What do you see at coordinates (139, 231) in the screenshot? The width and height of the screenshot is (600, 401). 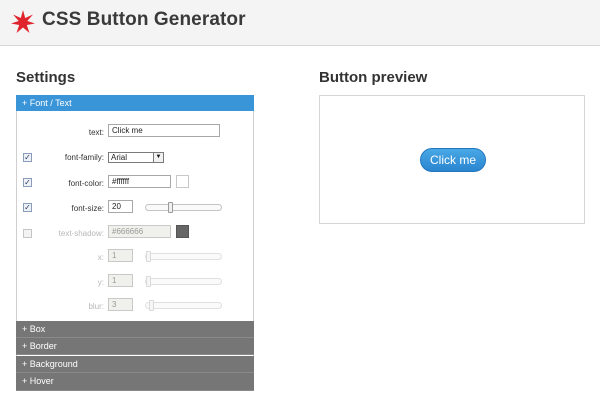 I see `text-shadow-input: #666666` at bounding box center [139, 231].